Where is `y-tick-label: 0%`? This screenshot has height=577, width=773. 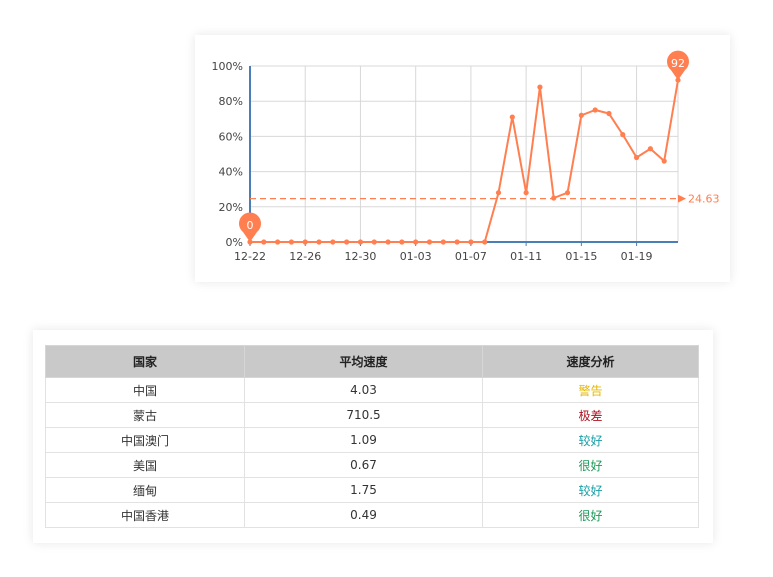
y-tick-label: 0% is located at coordinates (234, 242).